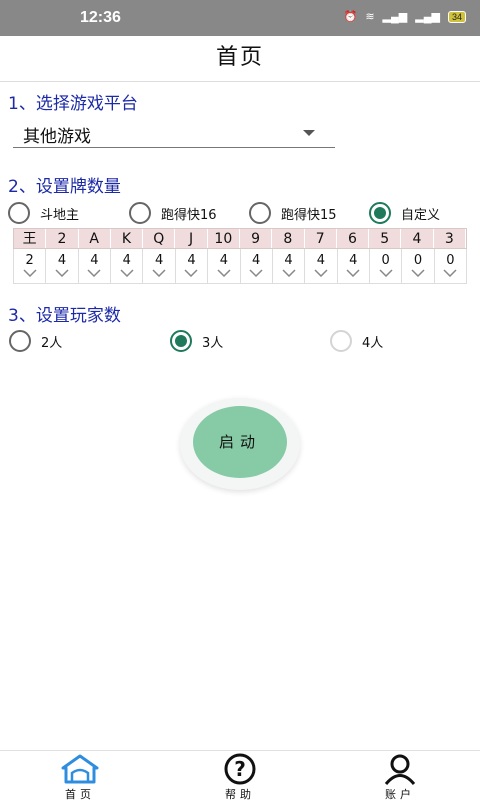 This screenshot has height=802, width=480. What do you see at coordinates (240, 213) in the screenshot?
I see `card-mode-group: 斗地主 跑得快16 跑得快15 自定义` at bounding box center [240, 213].